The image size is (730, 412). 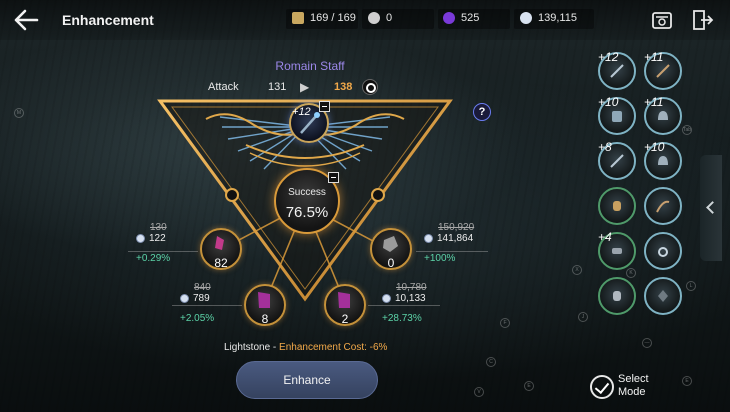 What do you see at coordinates (157, 238) in the screenshot?
I see `cost-new: 122` at bounding box center [157, 238].